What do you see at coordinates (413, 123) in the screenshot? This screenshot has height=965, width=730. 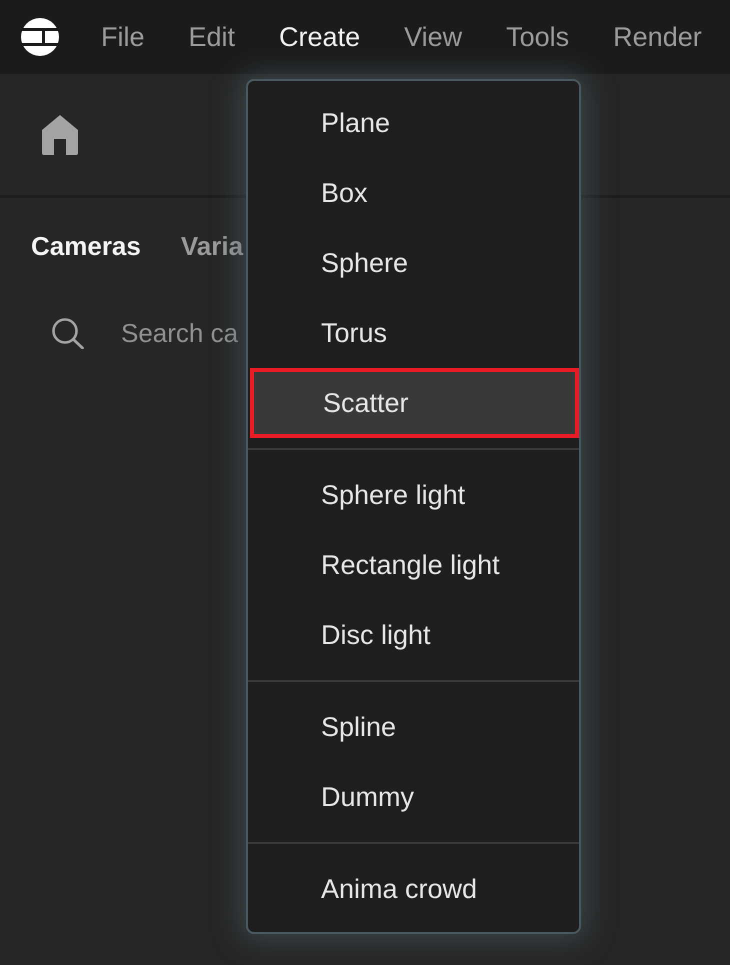 I see `dropdown-menu-item: Plane` at bounding box center [413, 123].